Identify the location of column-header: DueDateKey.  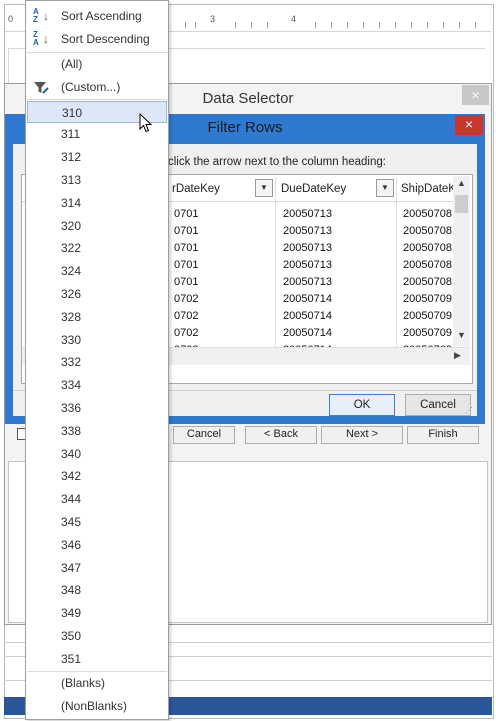
(314, 189).